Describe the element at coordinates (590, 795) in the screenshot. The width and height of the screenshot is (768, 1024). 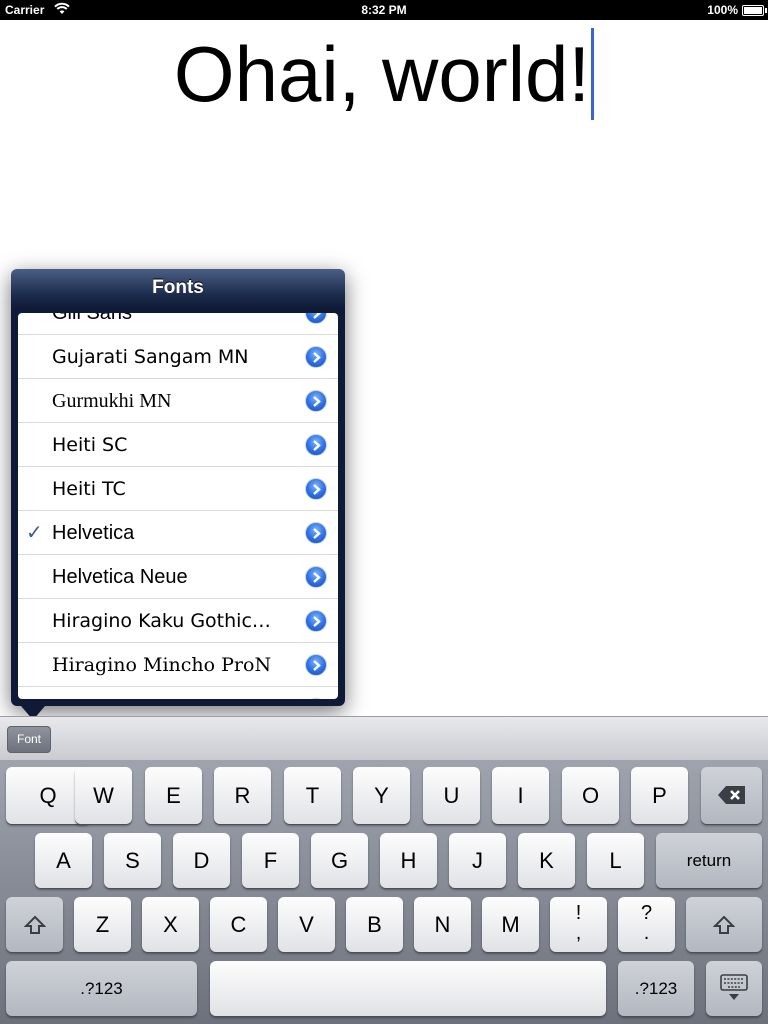
I see `key-o: O` at that location.